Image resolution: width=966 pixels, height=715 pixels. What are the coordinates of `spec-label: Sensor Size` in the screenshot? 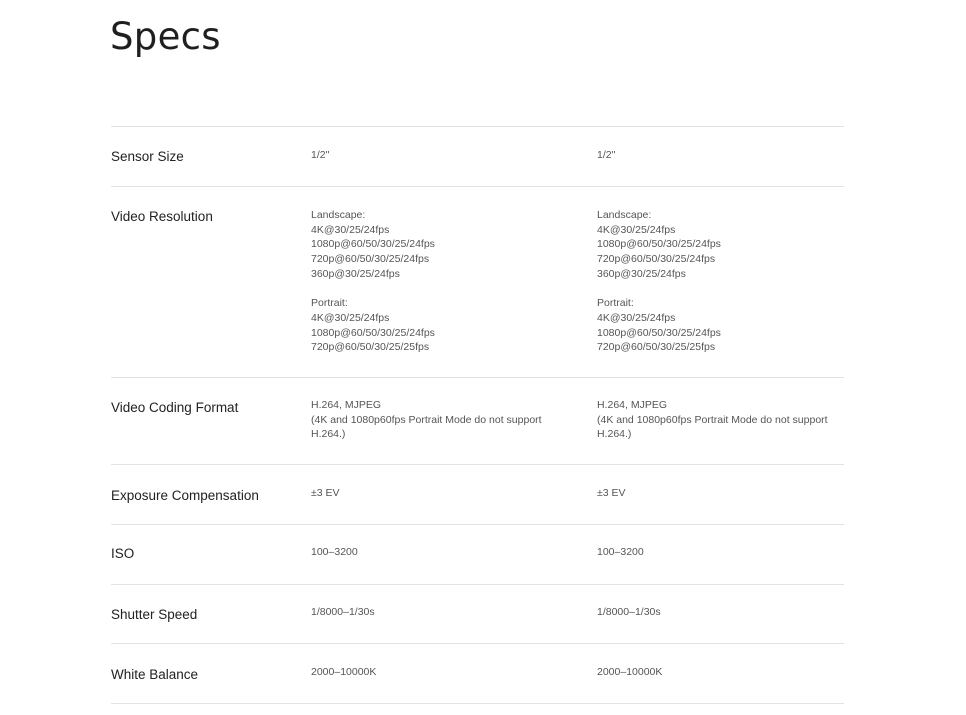 It's located at (147, 156).